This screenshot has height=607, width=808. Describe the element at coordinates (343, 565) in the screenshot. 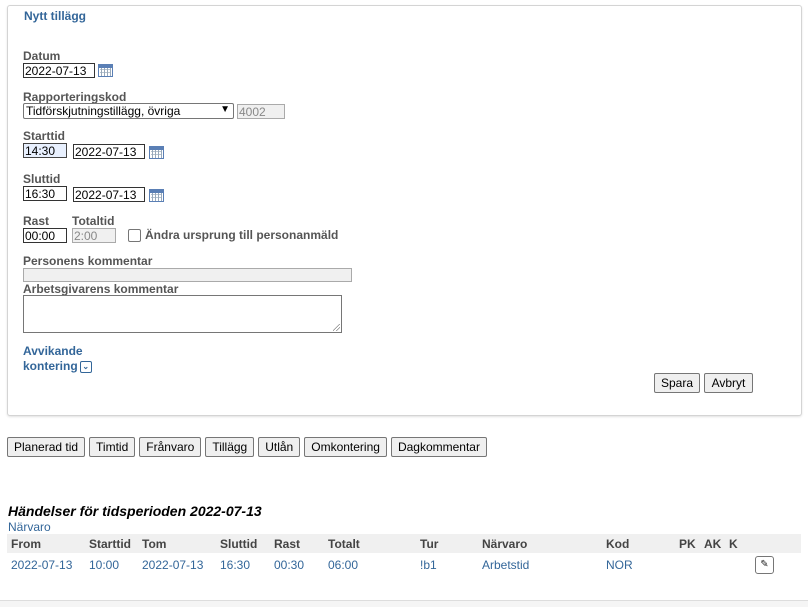

I see `cell-totalt: 06:00` at that location.